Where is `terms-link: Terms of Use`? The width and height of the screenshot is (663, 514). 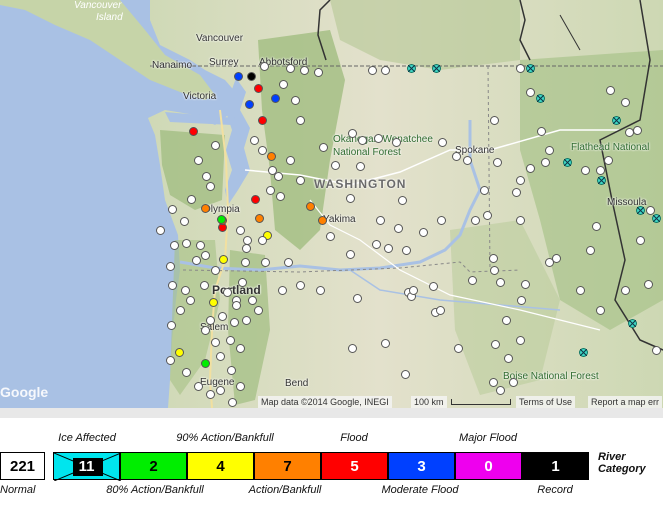 terms-link: Terms of Use is located at coordinates (546, 402).